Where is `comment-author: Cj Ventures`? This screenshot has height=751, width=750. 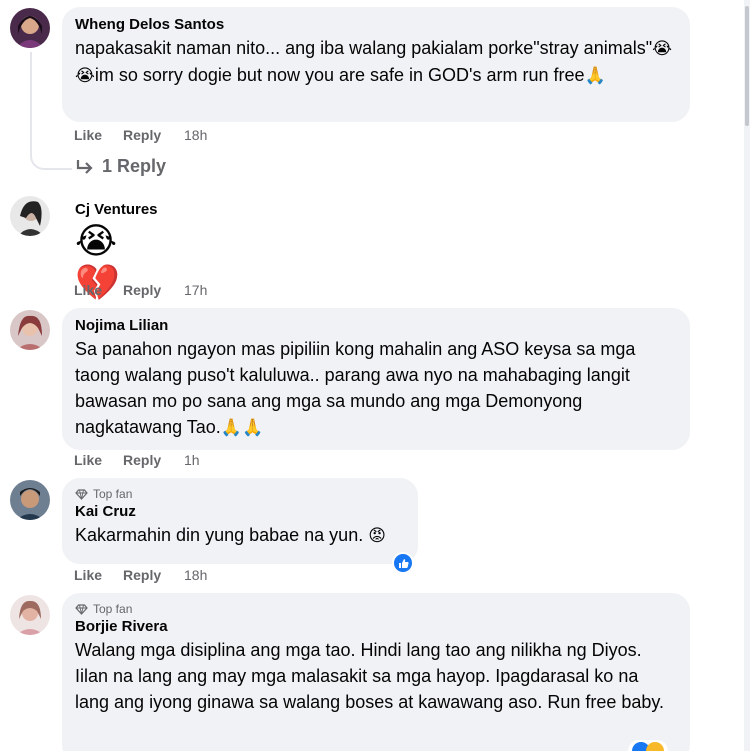 comment-author: Cj Ventures is located at coordinates (117, 210).